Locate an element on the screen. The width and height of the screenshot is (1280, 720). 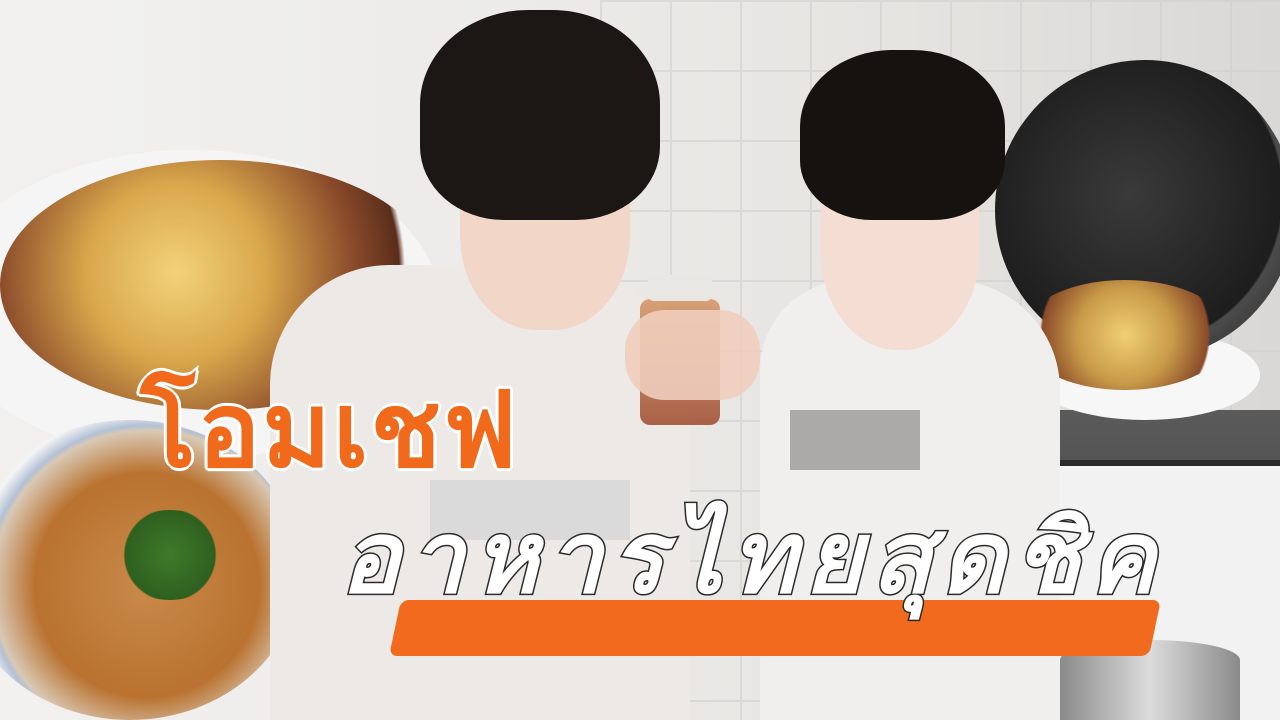
person-left-hair is located at coordinates (540, 115).